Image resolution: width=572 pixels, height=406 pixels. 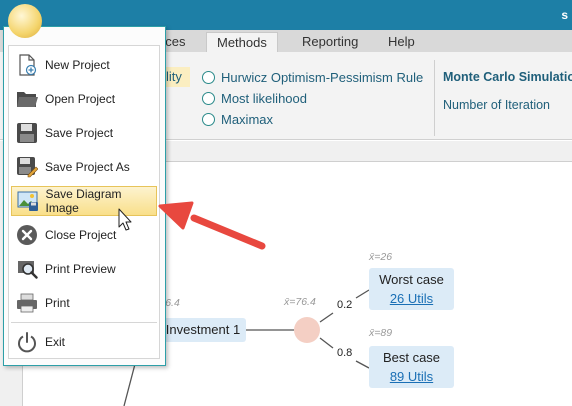 I want to click on menu-item-print-preview: Print Preview, so click(x=84, y=269).